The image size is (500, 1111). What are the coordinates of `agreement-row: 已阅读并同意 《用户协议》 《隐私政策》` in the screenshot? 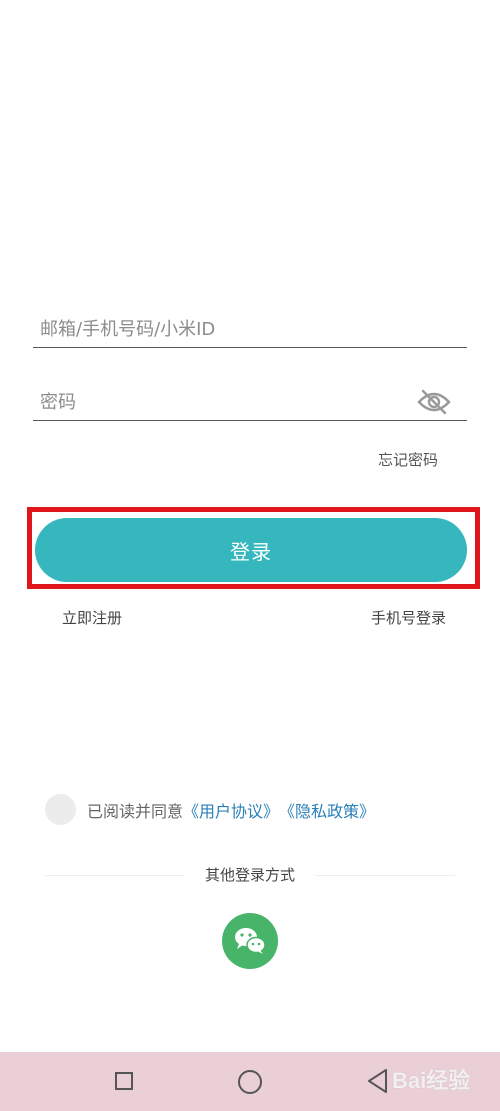 It's located at (210, 809).